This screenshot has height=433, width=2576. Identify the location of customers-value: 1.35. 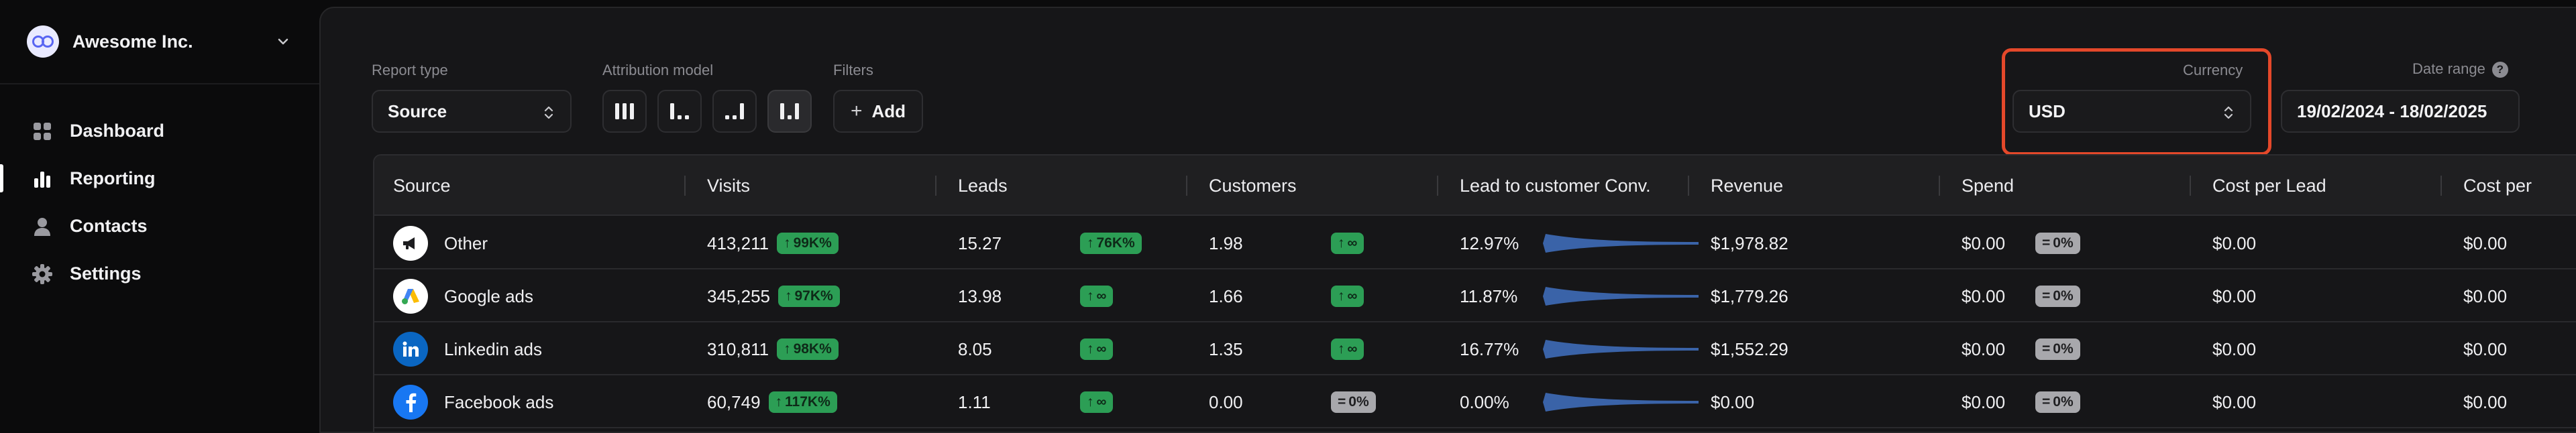
(1226, 348).